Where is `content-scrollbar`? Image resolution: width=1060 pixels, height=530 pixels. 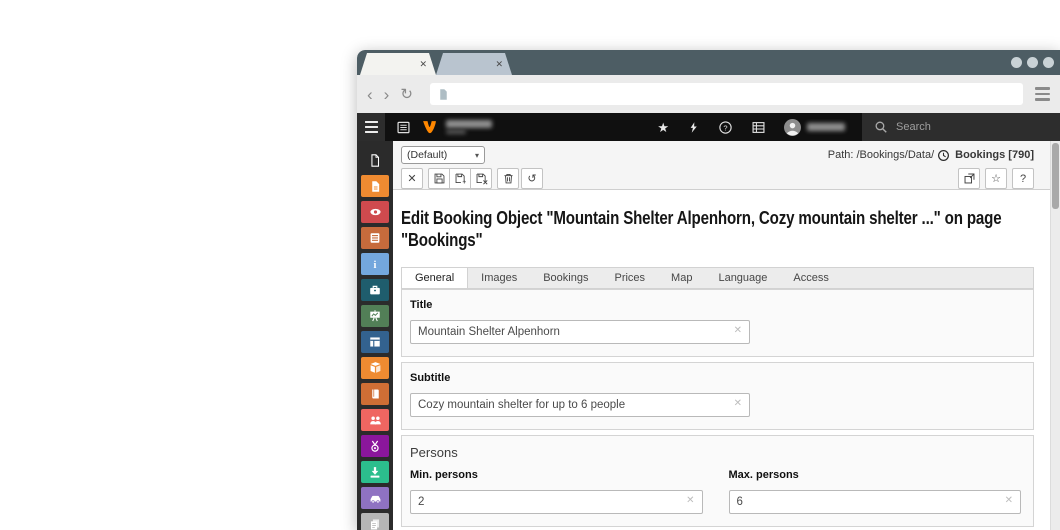 content-scrollbar is located at coordinates (1055, 335).